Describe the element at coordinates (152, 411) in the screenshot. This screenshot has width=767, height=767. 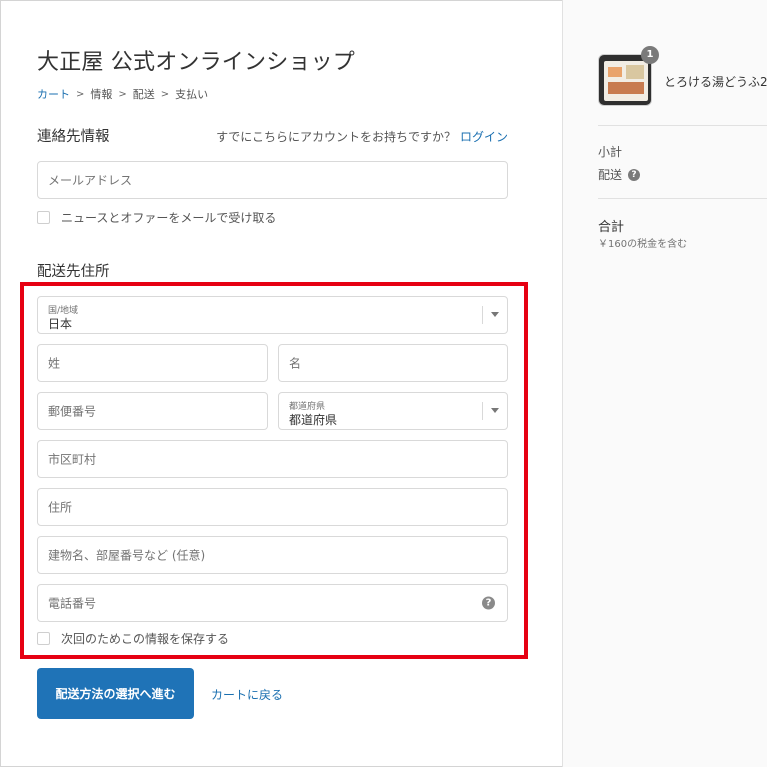
I see `postal-code-field: 郵便番号` at that location.